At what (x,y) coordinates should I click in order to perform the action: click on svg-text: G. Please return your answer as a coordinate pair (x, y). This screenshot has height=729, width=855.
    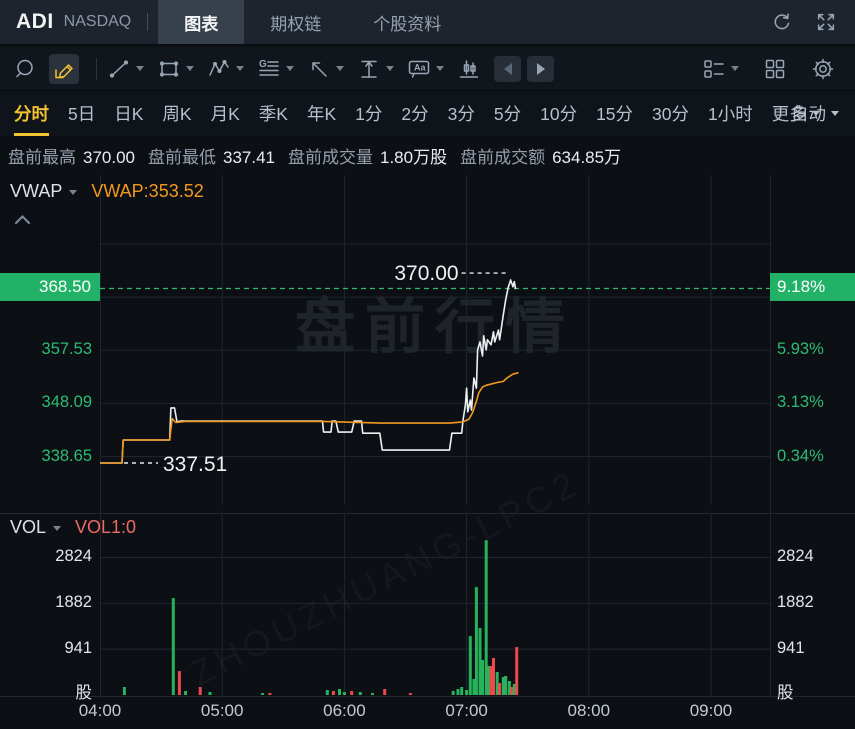
    Looking at the image, I should click on (263, 64).